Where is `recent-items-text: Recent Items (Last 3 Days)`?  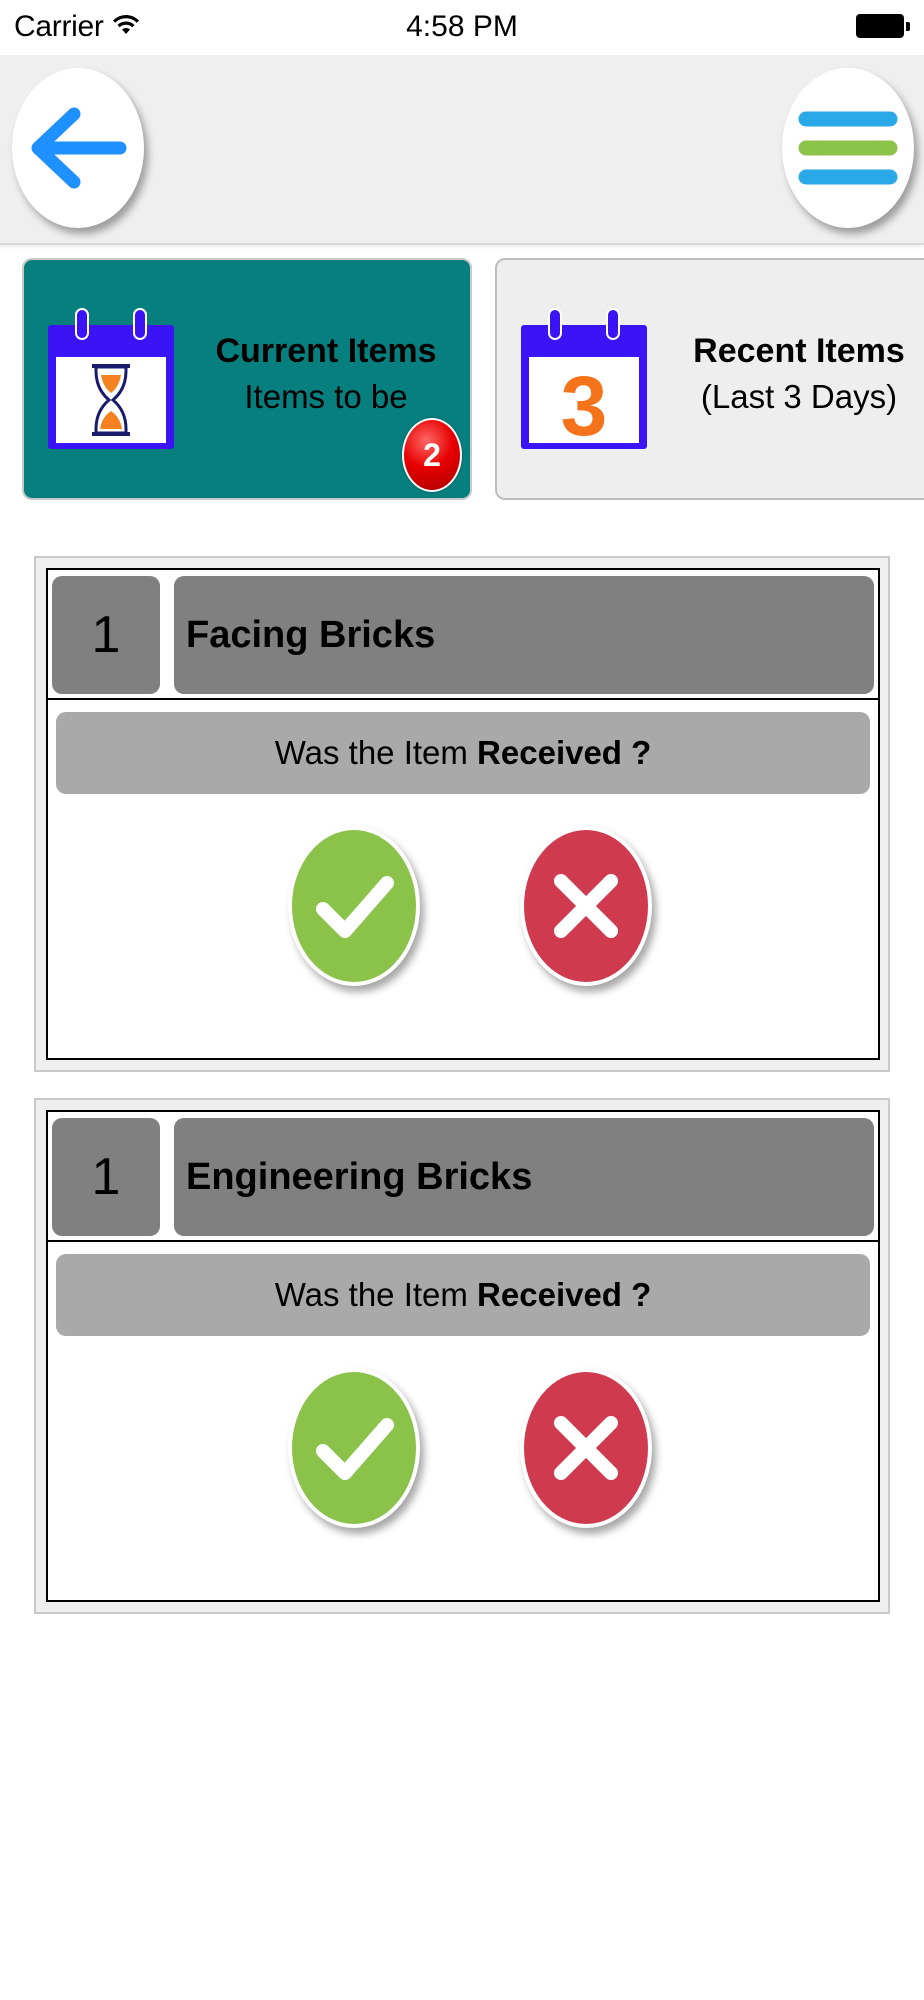
recent-items-text: Recent Items (Last 3 Days) is located at coordinates (795, 374).